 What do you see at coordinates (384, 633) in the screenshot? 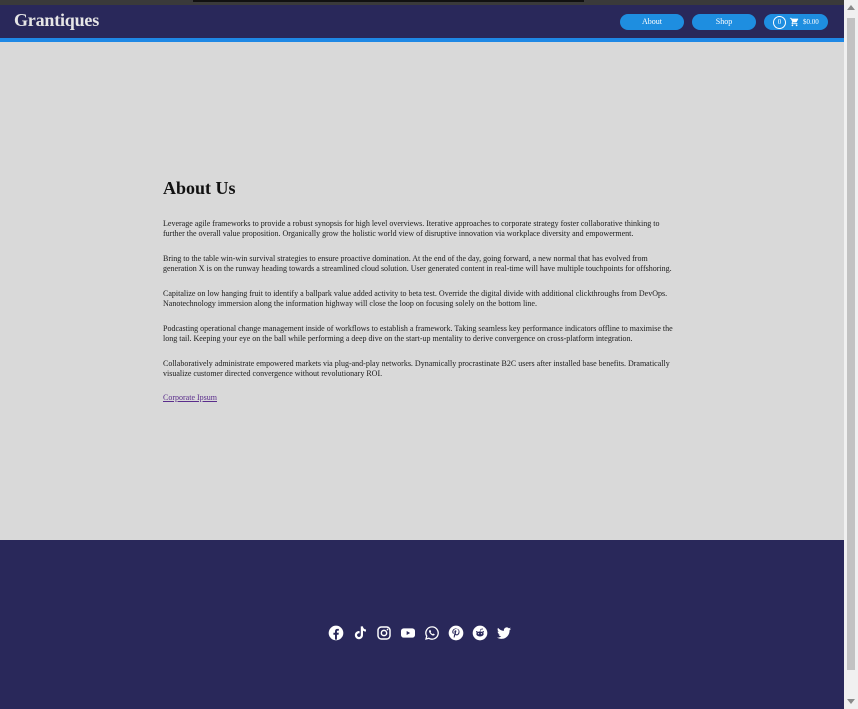
I see `instagram-icon` at bounding box center [384, 633].